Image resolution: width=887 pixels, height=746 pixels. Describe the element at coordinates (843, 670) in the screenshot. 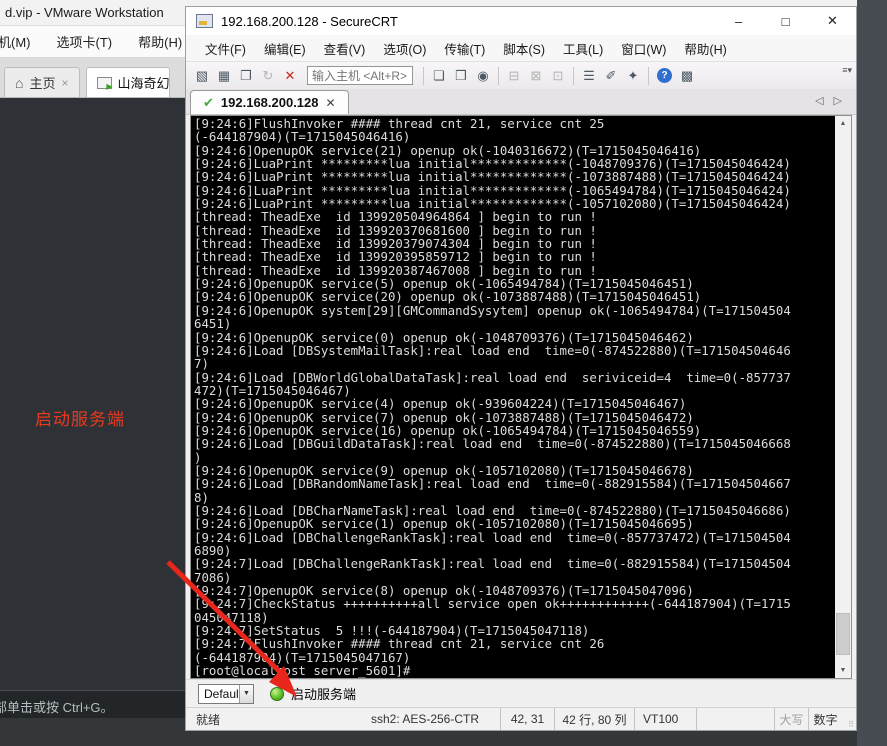

I see `scroll-down-icon: ▼` at that location.